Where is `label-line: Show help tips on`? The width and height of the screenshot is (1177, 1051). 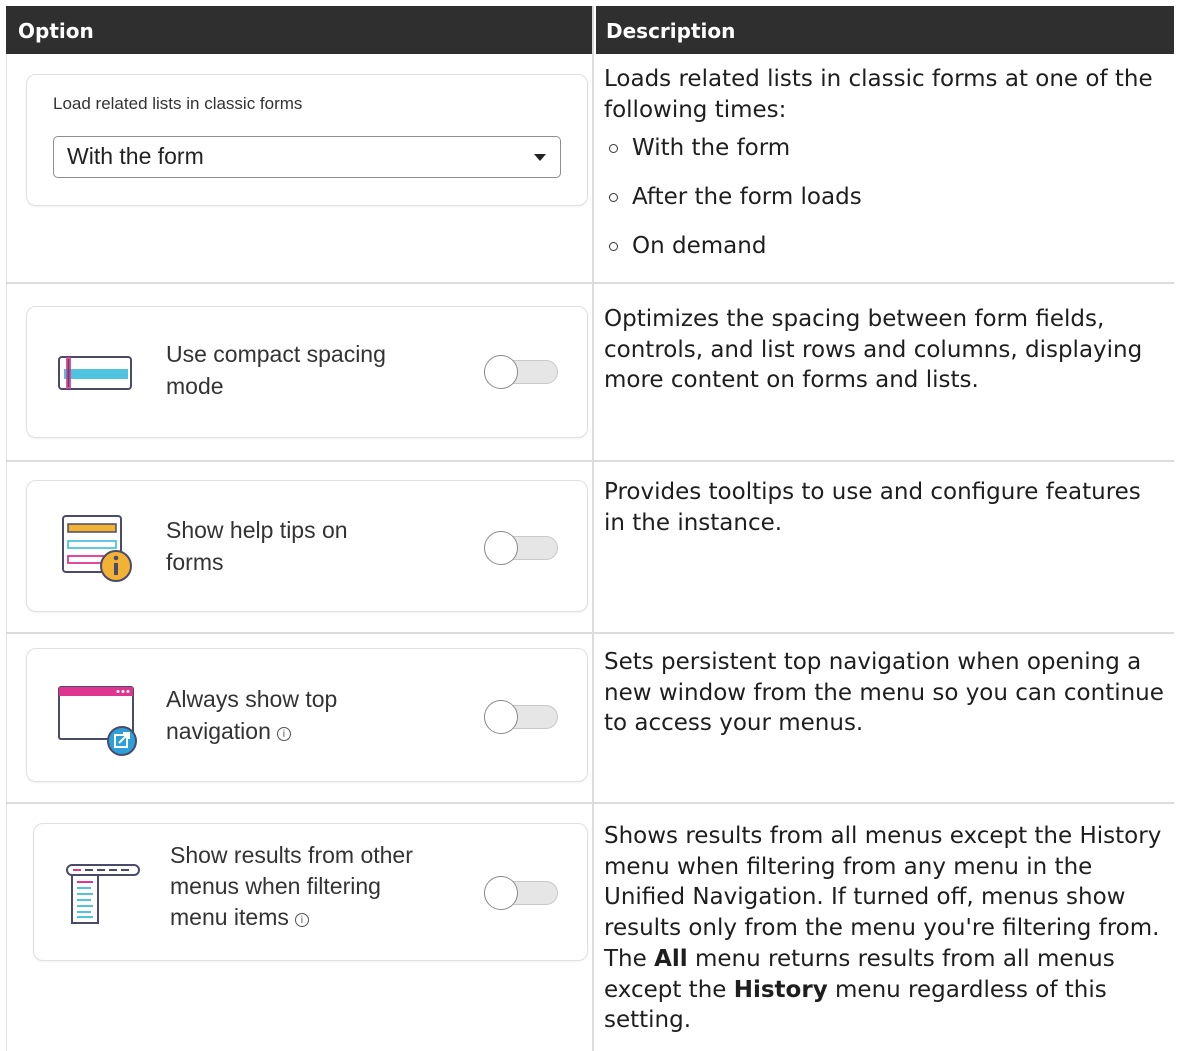 label-line: Show help tips on is located at coordinates (257, 530).